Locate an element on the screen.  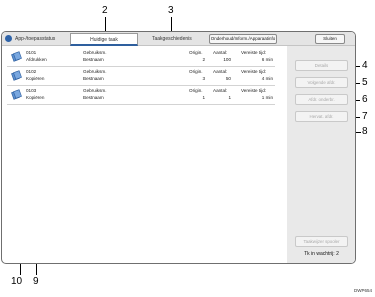
callout-7: 7 is located at coordinates (365, 116).